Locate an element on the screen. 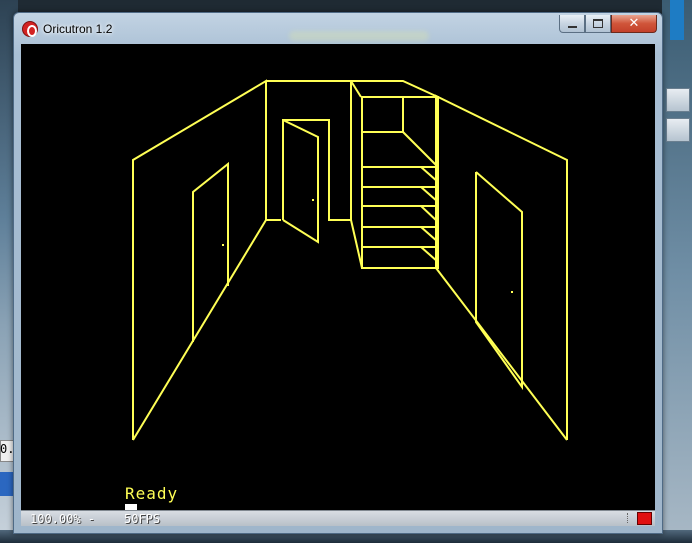 This screenshot has height=543, width=692. right-wall is located at coordinates (501, 267).